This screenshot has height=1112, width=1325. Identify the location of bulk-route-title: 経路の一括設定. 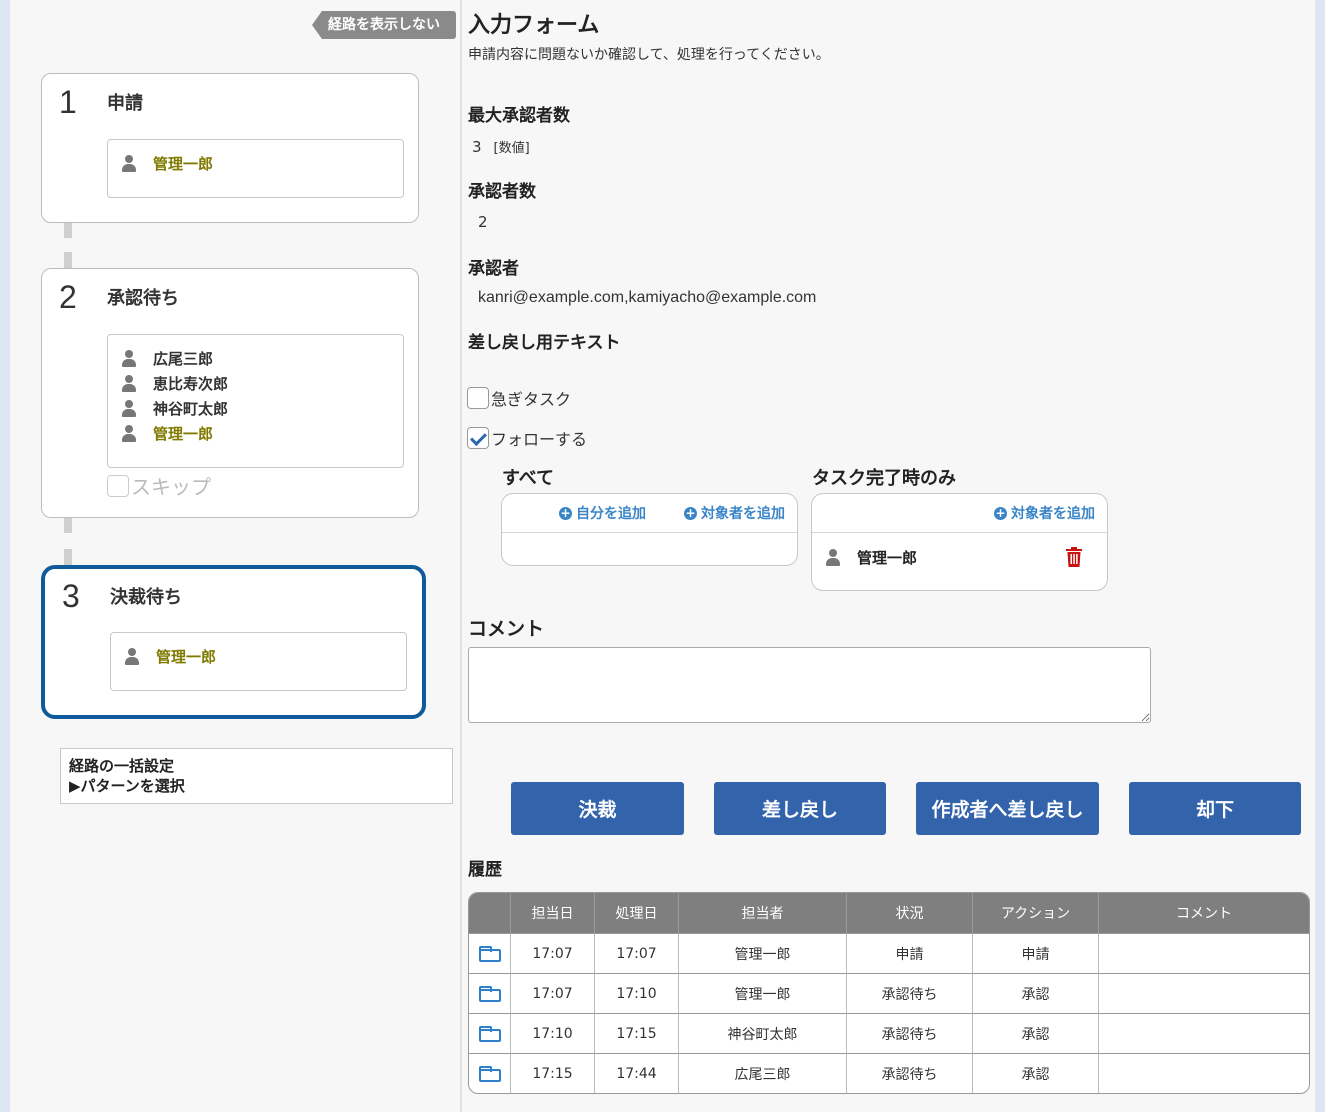
(122, 766).